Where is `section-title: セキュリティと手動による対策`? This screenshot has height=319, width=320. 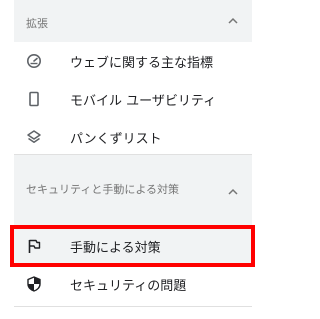
section-title: セキュリティと手動による対策 is located at coordinates (103, 189).